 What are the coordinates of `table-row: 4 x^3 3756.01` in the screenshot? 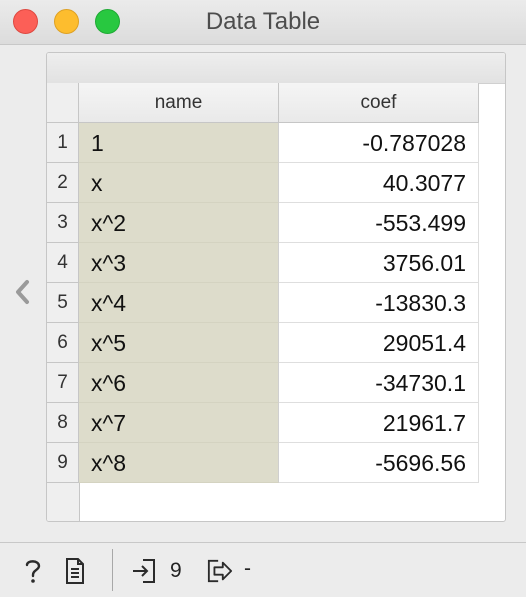 It's located at (263, 263).